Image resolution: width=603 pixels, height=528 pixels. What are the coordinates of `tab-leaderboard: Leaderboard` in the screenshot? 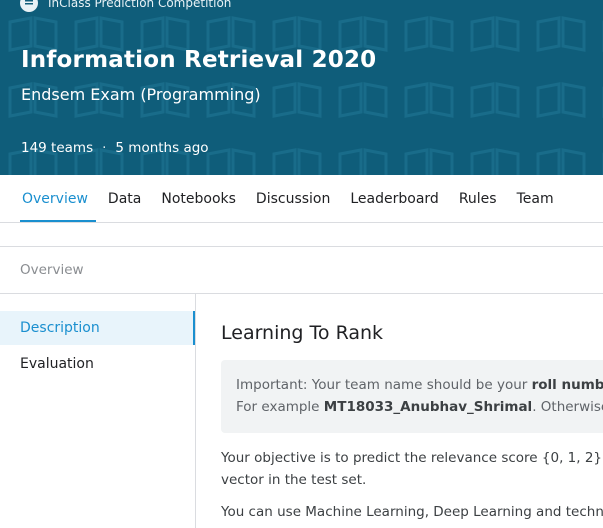 It's located at (394, 198).